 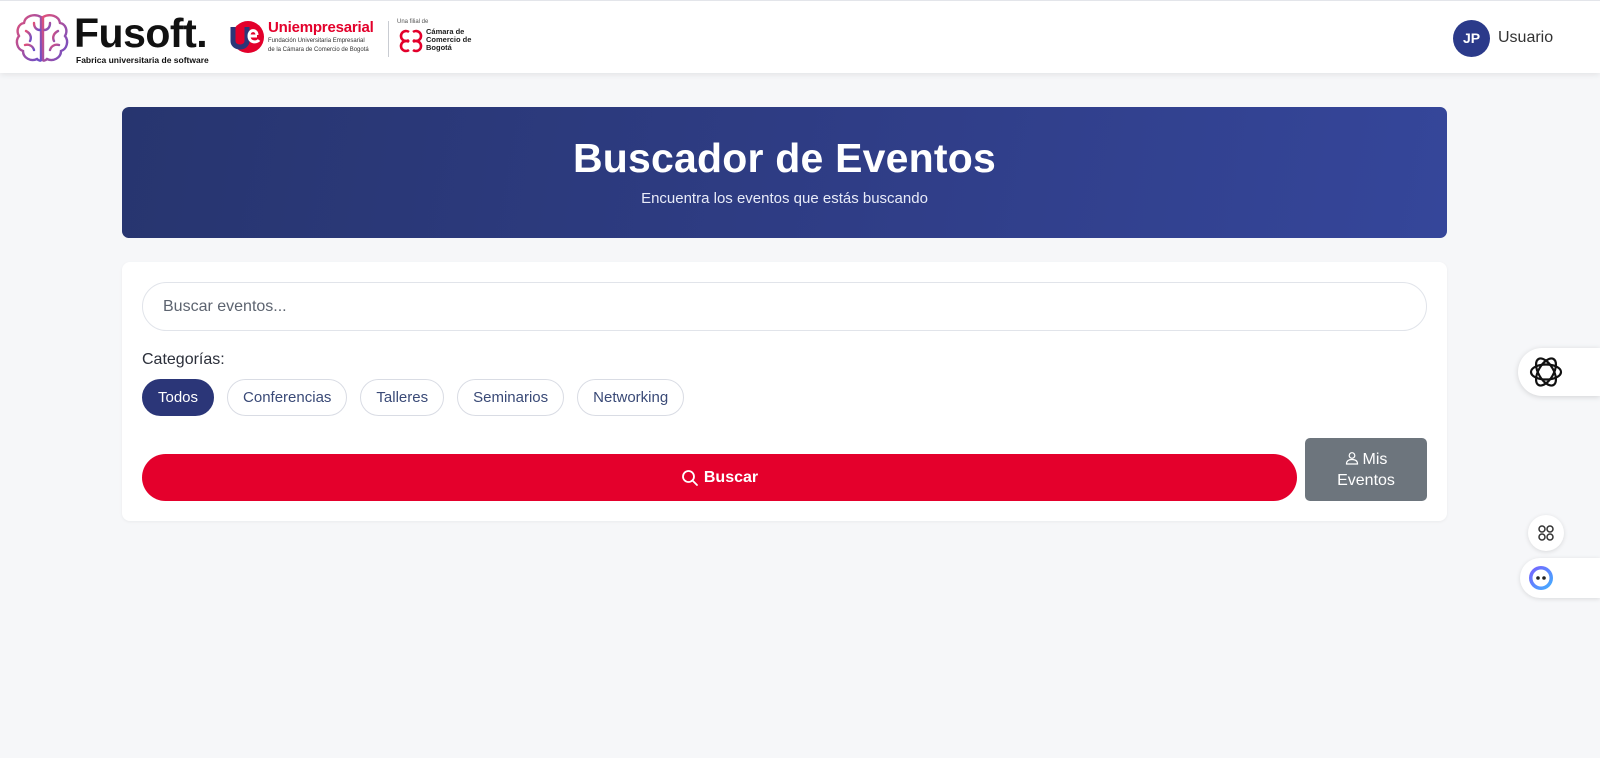 I want to click on apps-icon, so click(x=1546, y=533).